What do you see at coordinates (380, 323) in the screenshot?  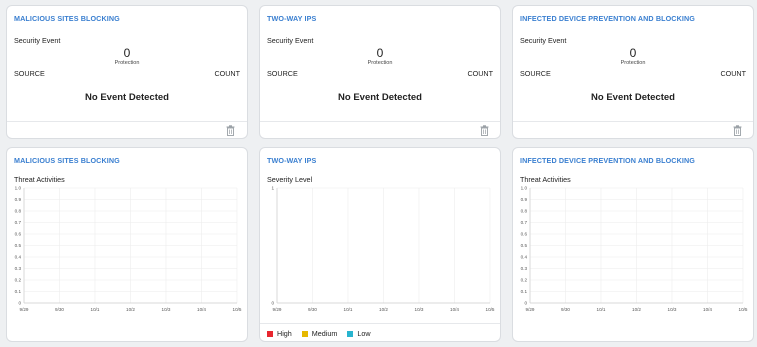 I see `legend-divider` at bounding box center [380, 323].